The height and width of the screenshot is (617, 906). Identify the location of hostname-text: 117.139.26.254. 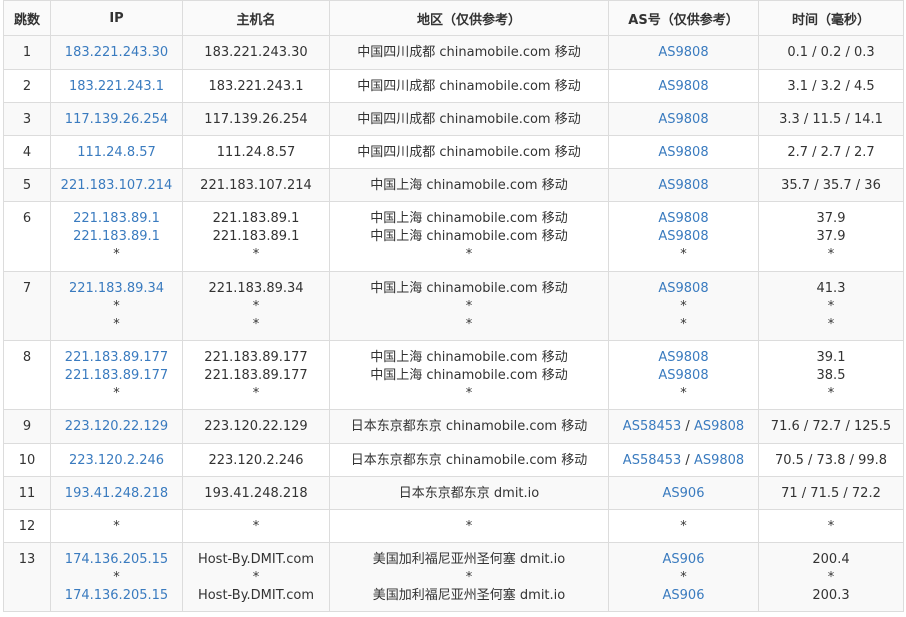
(256, 119).